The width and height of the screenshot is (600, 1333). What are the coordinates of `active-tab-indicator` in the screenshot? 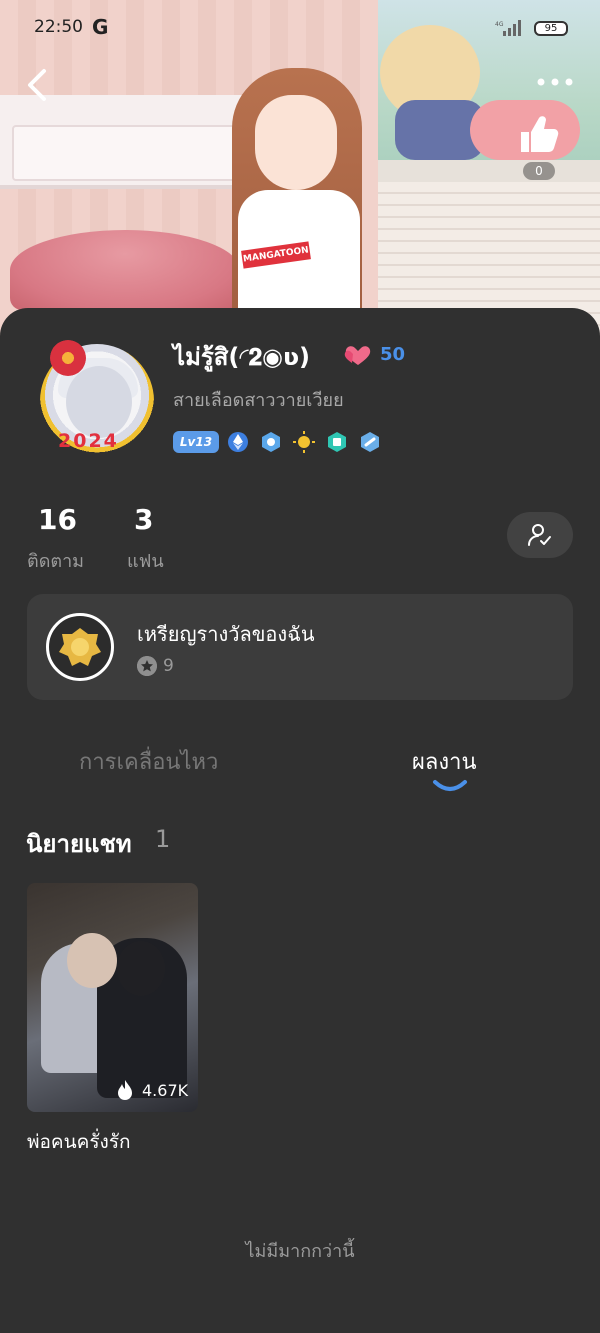 It's located at (450, 785).